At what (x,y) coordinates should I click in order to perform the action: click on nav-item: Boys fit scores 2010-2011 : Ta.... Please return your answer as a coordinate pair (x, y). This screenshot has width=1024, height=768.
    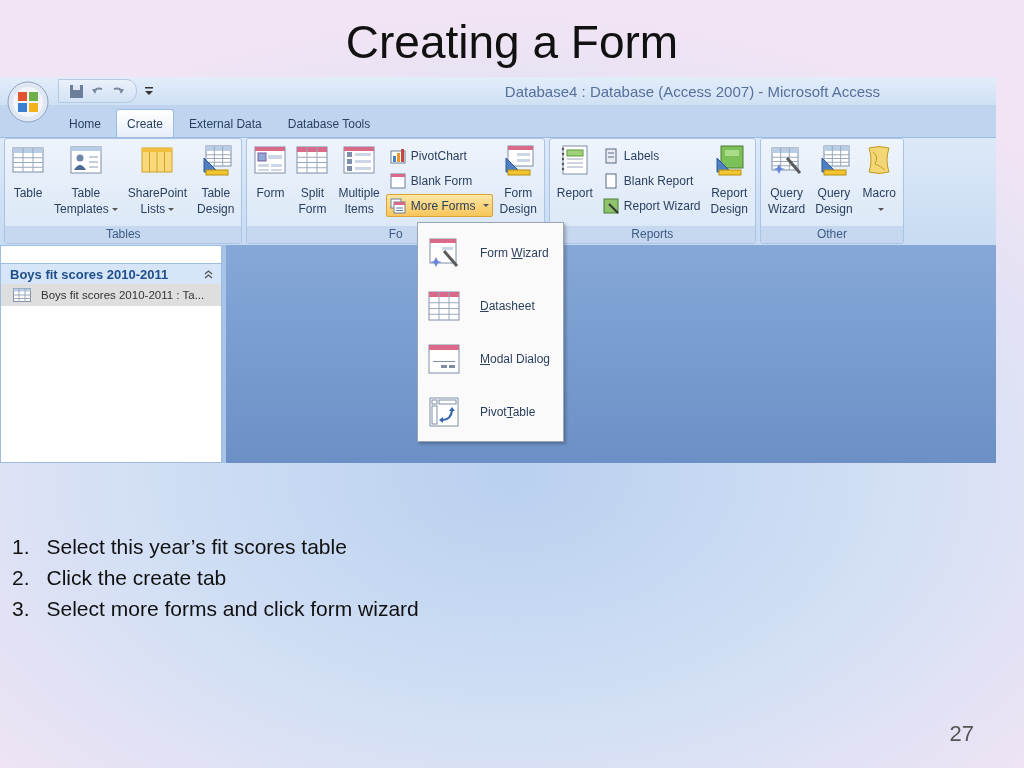
    Looking at the image, I should click on (111, 295).